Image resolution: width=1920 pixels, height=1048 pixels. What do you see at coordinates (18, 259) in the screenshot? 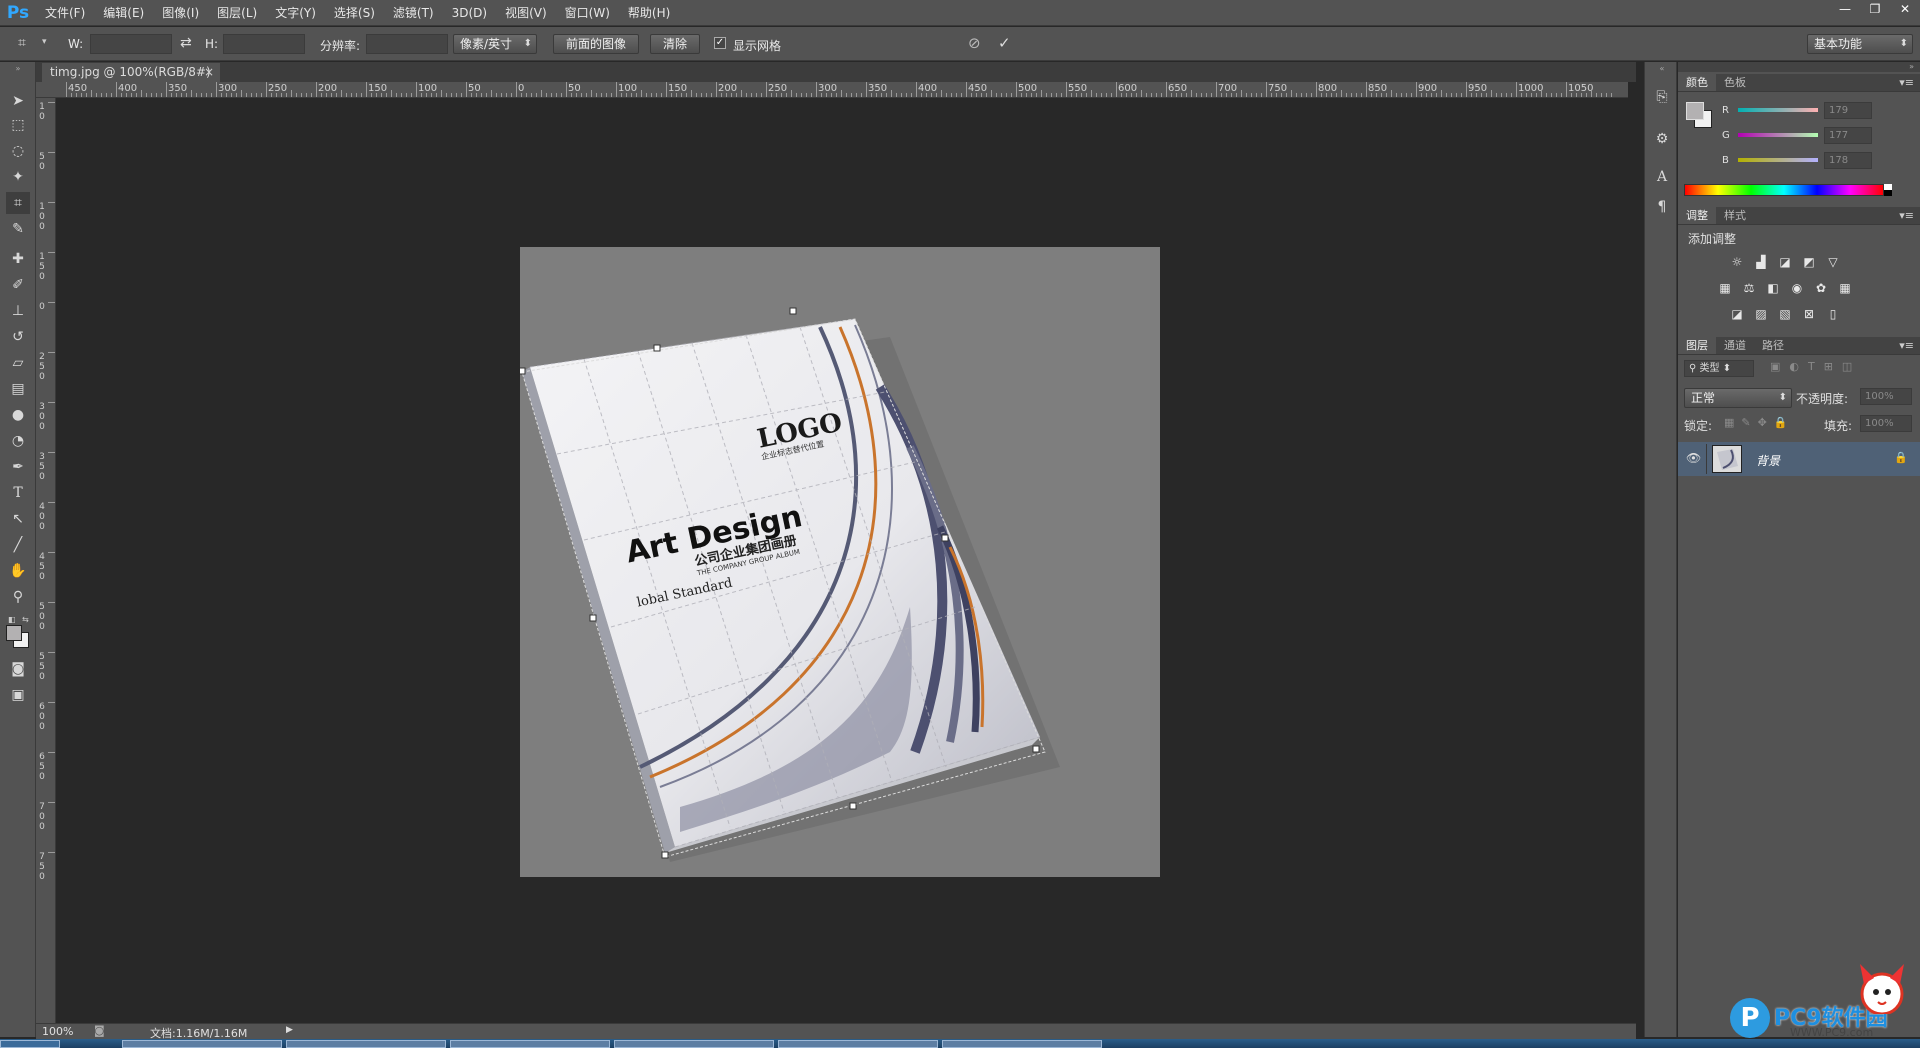
I see `healing-brush-tool-icon: ✚` at bounding box center [18, 259].